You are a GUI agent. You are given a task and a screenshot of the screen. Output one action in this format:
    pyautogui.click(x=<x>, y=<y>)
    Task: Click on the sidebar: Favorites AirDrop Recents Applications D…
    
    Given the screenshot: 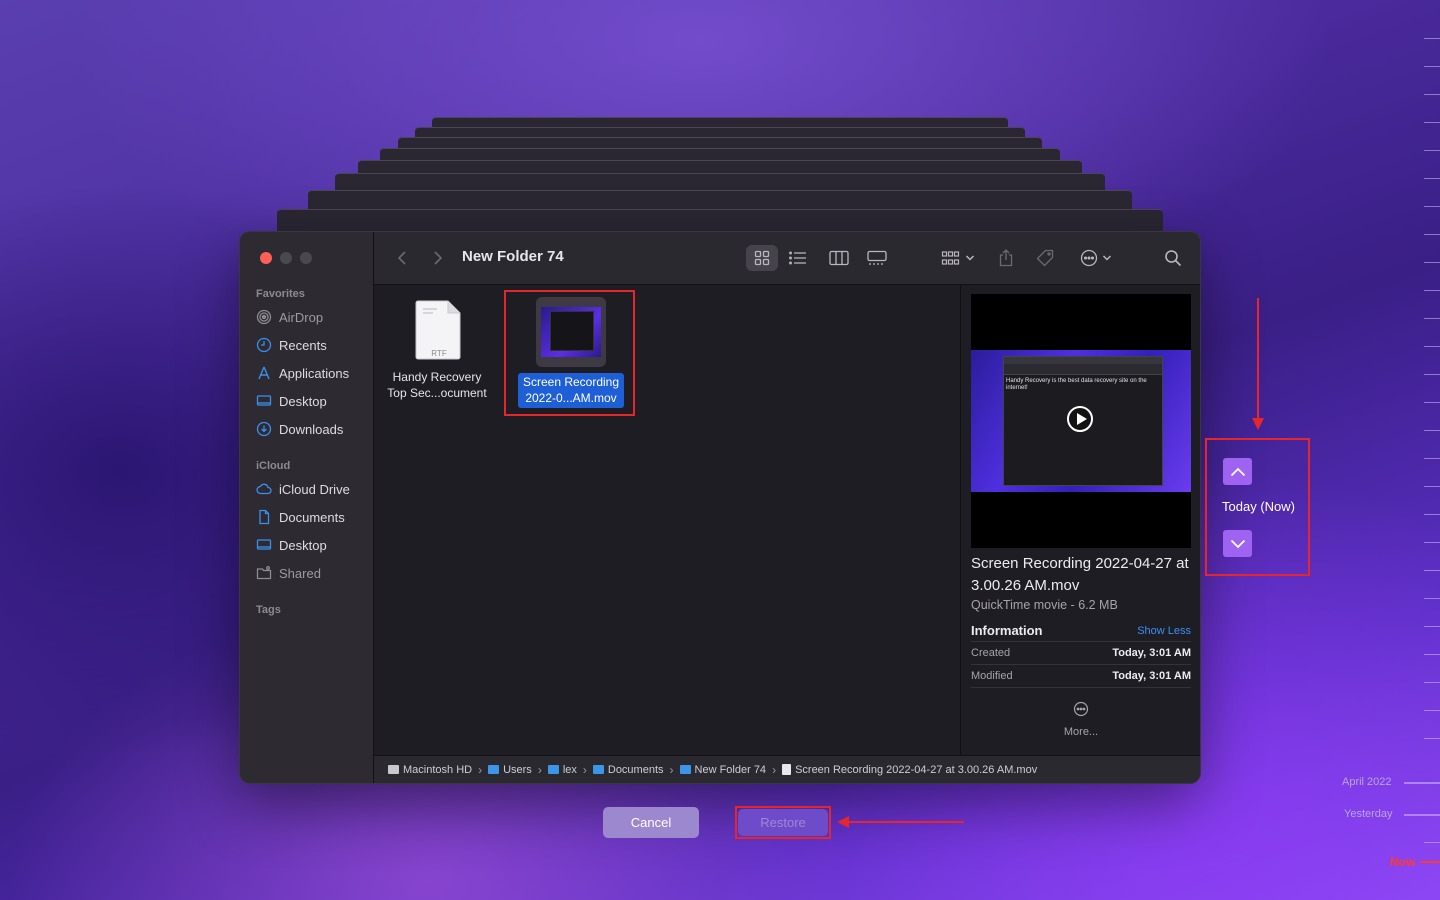 What is the action you would take?
    pyautogui.click(x=307, y=507)
    